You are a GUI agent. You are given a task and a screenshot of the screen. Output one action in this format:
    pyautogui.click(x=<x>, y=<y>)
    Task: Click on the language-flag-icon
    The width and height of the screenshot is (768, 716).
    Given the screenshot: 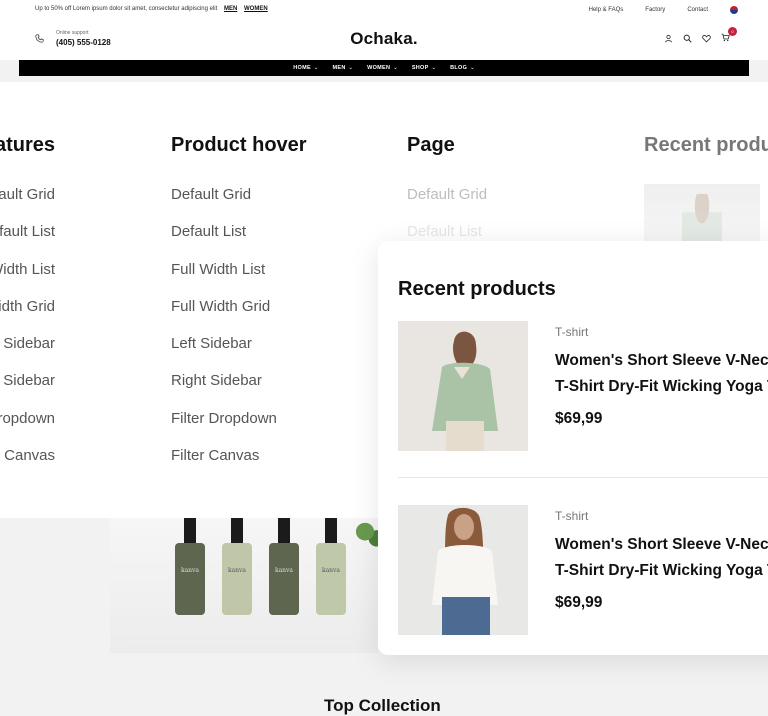 What is the action you would take?
    pyautogui.click(x=734, y=10)
    